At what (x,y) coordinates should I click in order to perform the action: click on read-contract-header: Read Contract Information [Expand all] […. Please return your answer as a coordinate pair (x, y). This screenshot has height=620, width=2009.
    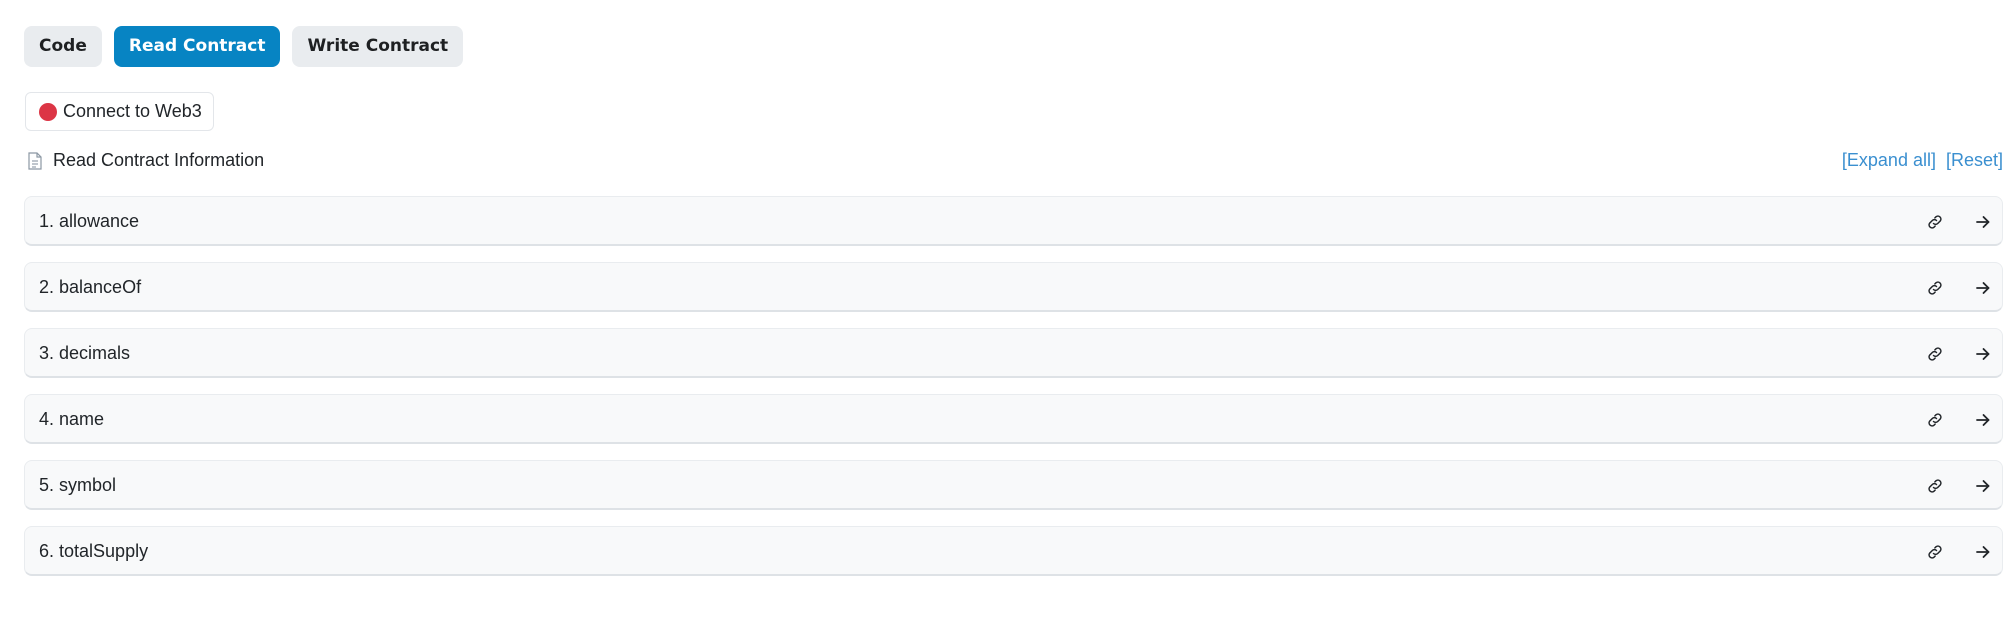
    Looking at the image, I should click on (1015, 163).